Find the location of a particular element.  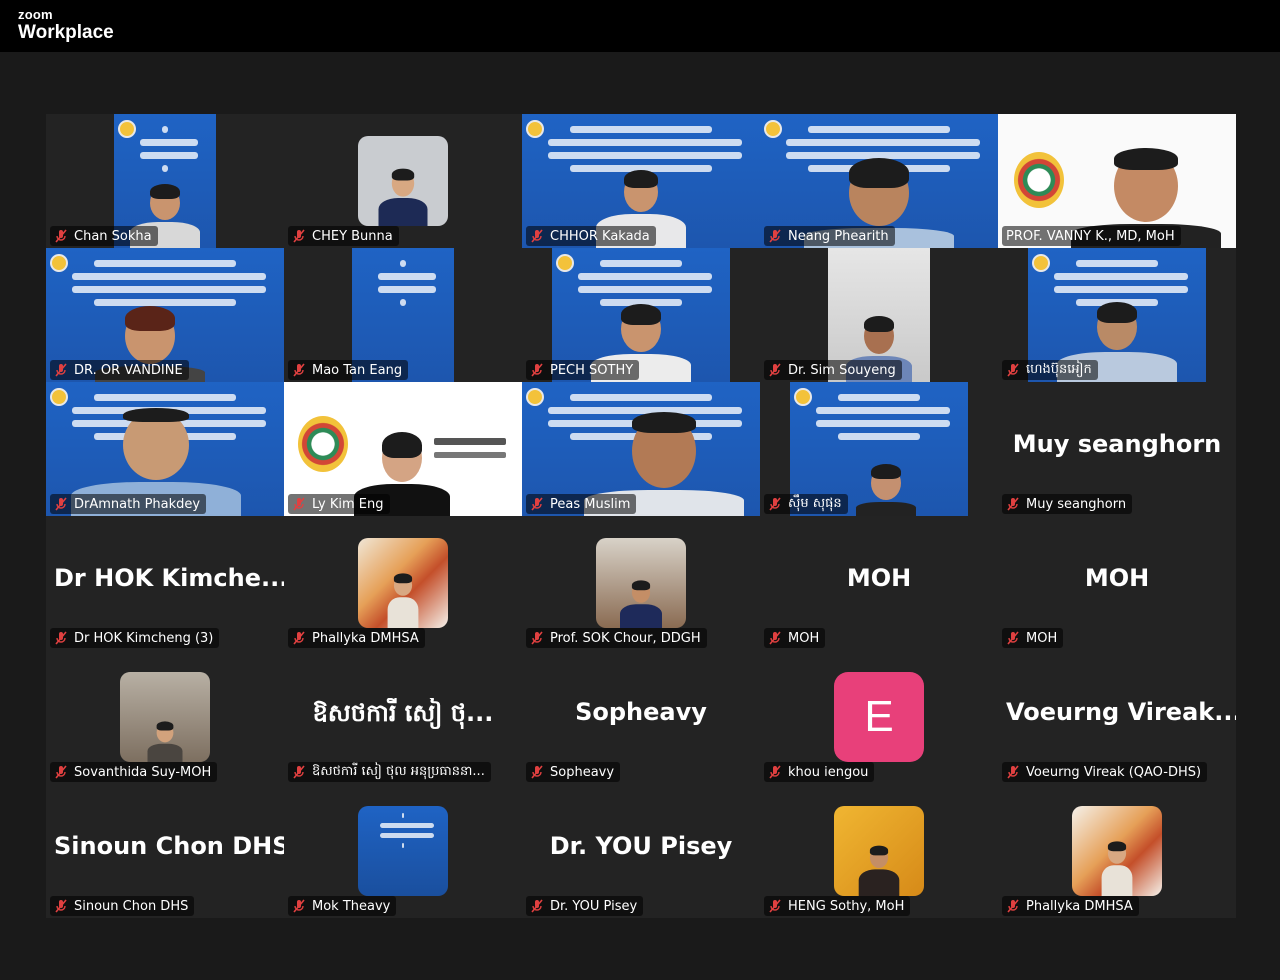

participant-name-text: Chan Sokha is located at coordinates (113, 236).